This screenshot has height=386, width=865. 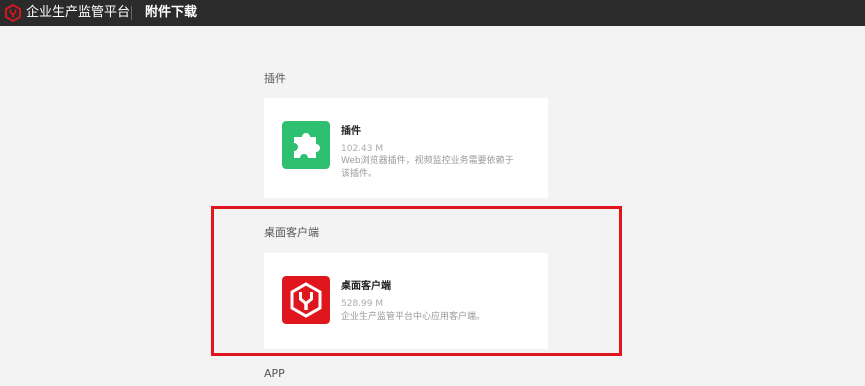 I want to click on top-navigation-bar: 企业生产监管平台 附件下载, so click(x=432, y=13).